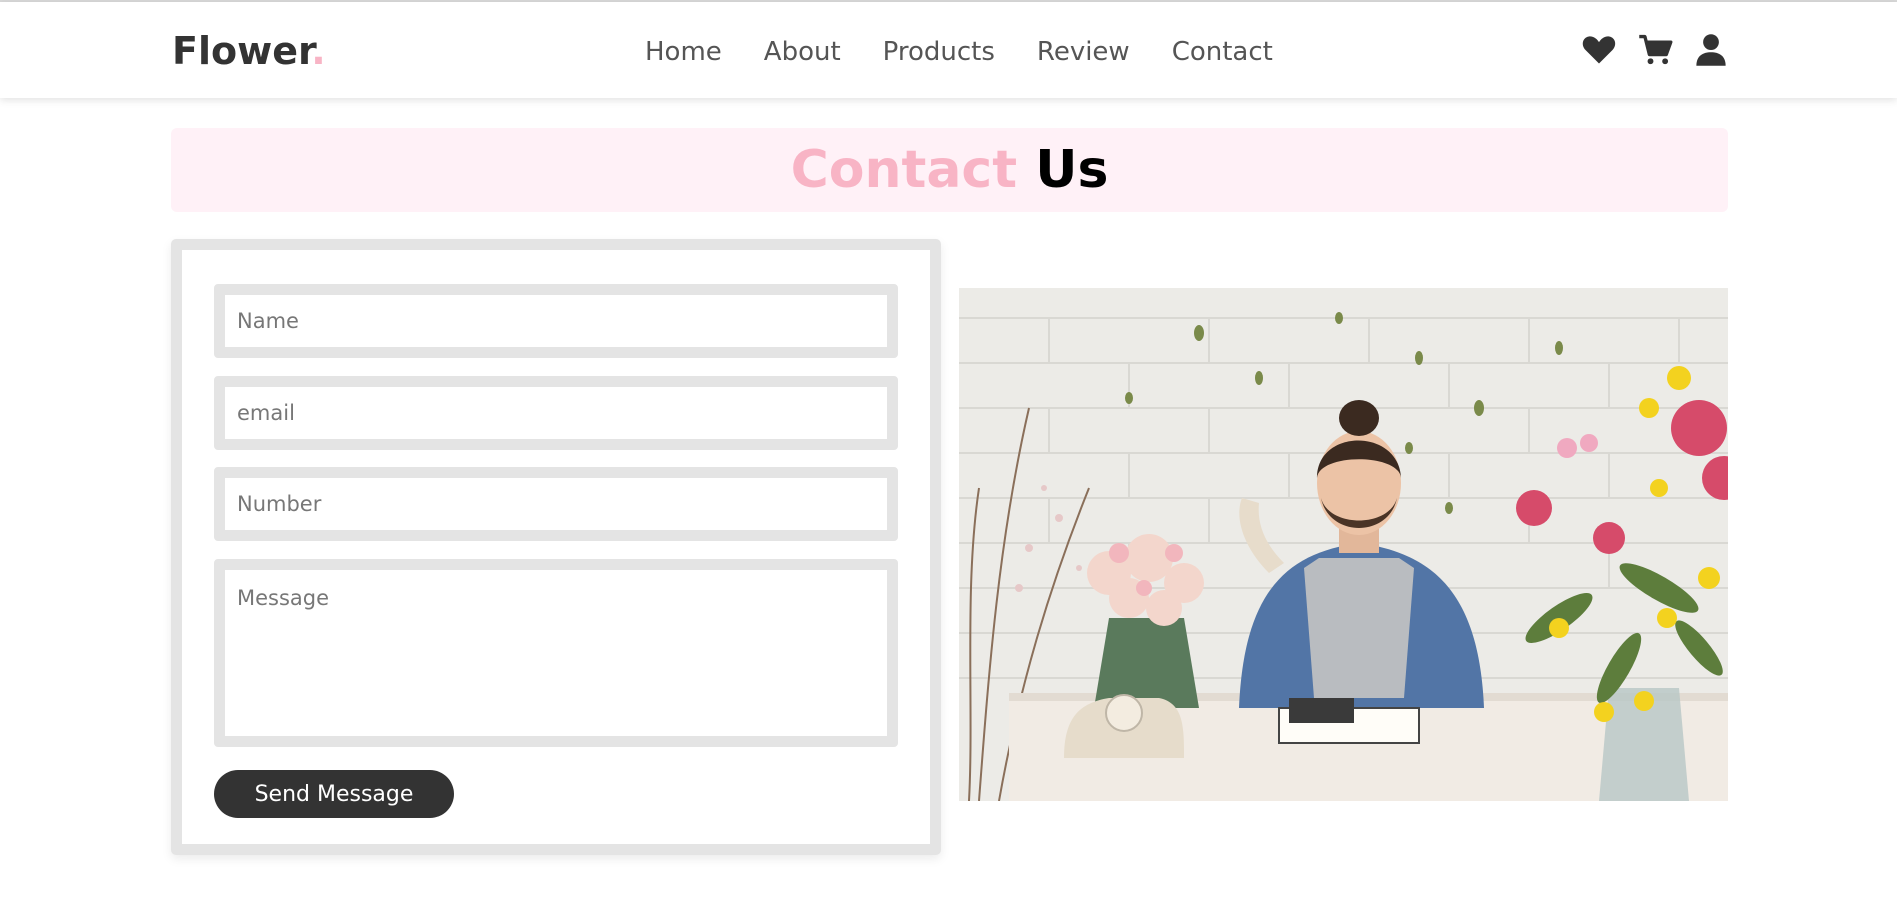 The height and width of the screenshot is (911, 1897). I want to click on cart-icon, so click(1655, 50).